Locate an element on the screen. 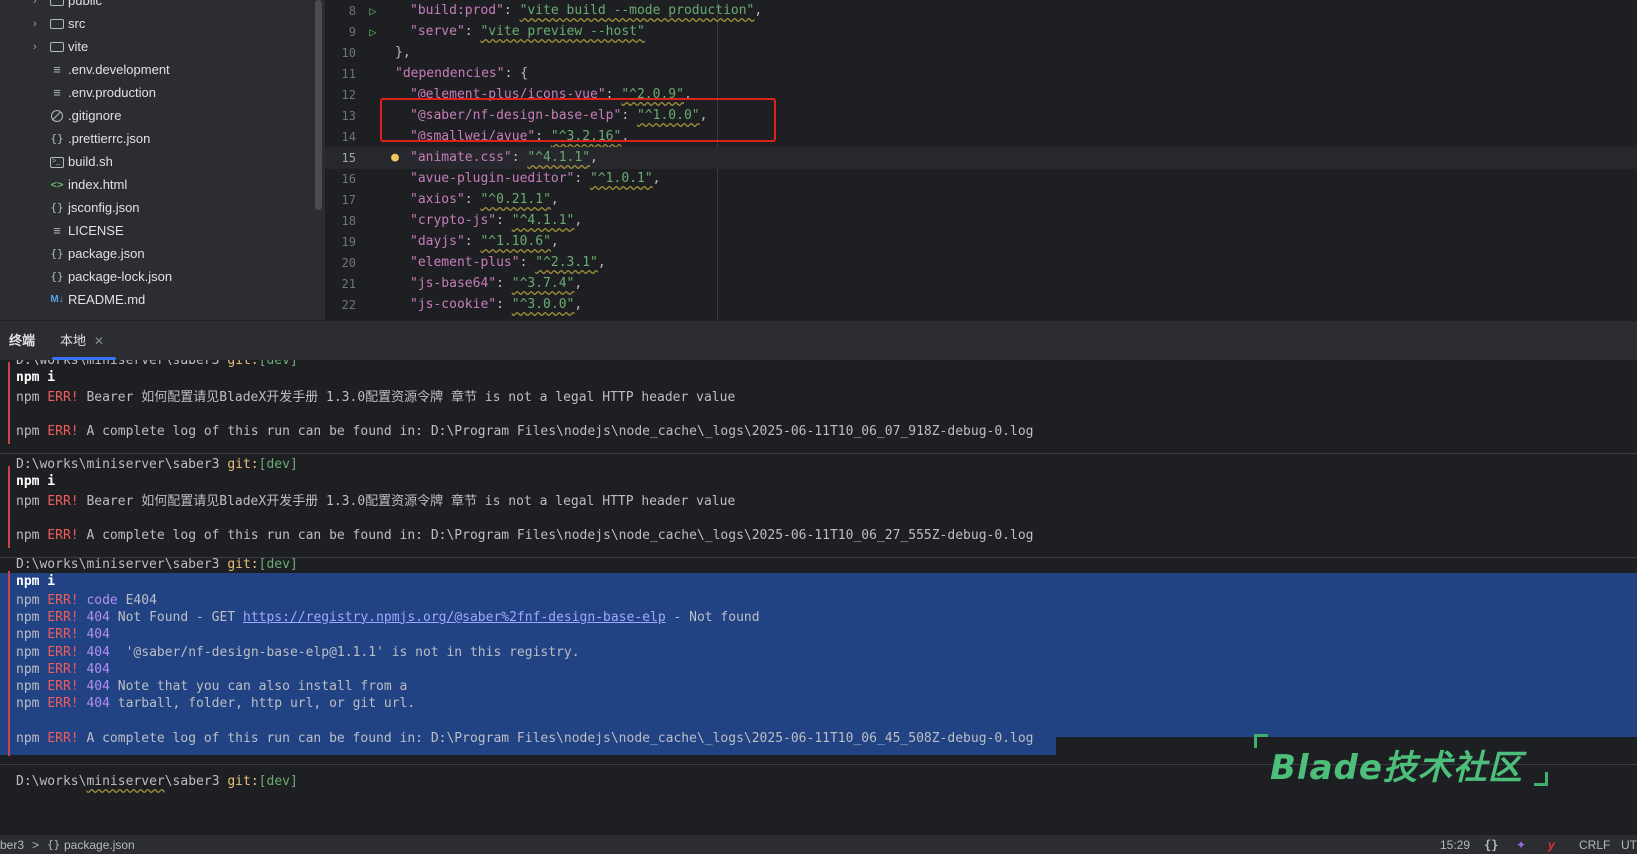  line-ending: CRLF is located at coordinates (1594, 844).